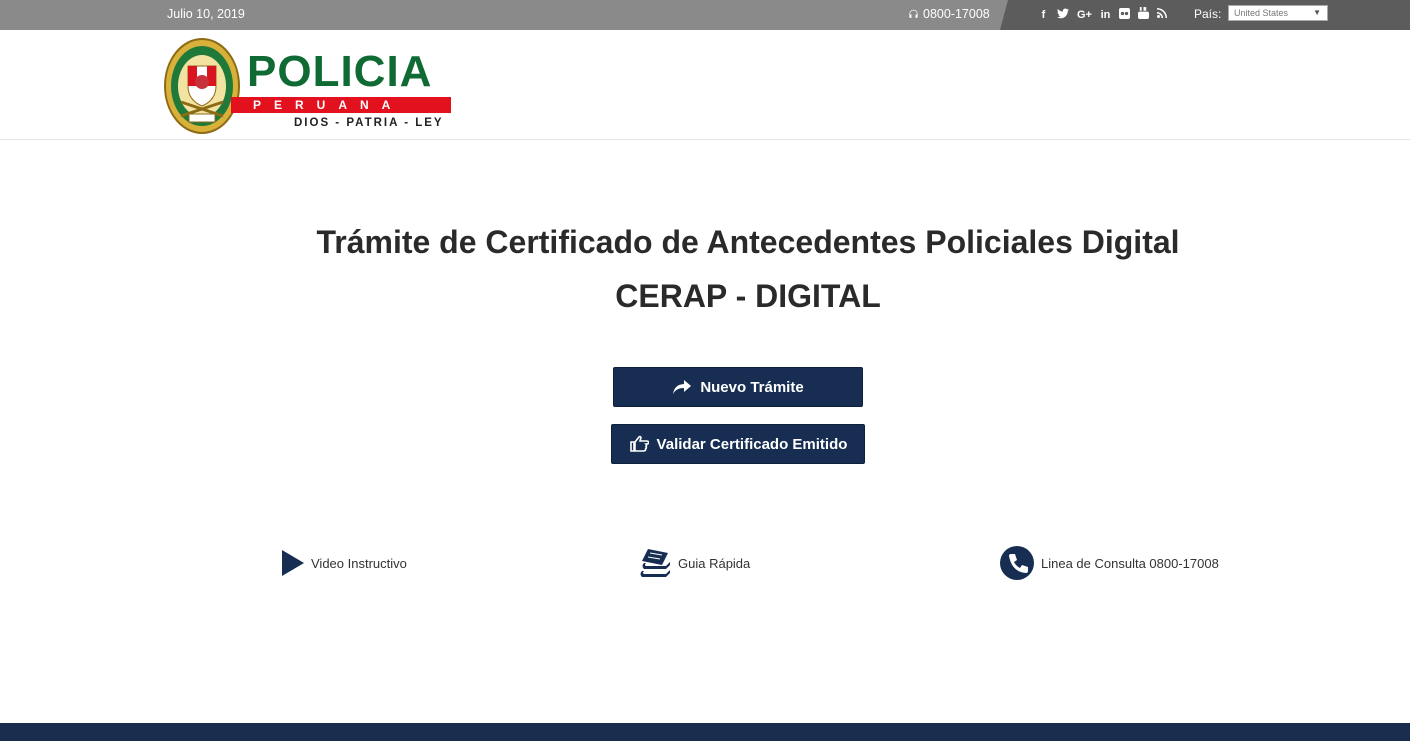 The image size is (1410, 741). I want to click on brand-name: POLICIA, so click(340, 71).